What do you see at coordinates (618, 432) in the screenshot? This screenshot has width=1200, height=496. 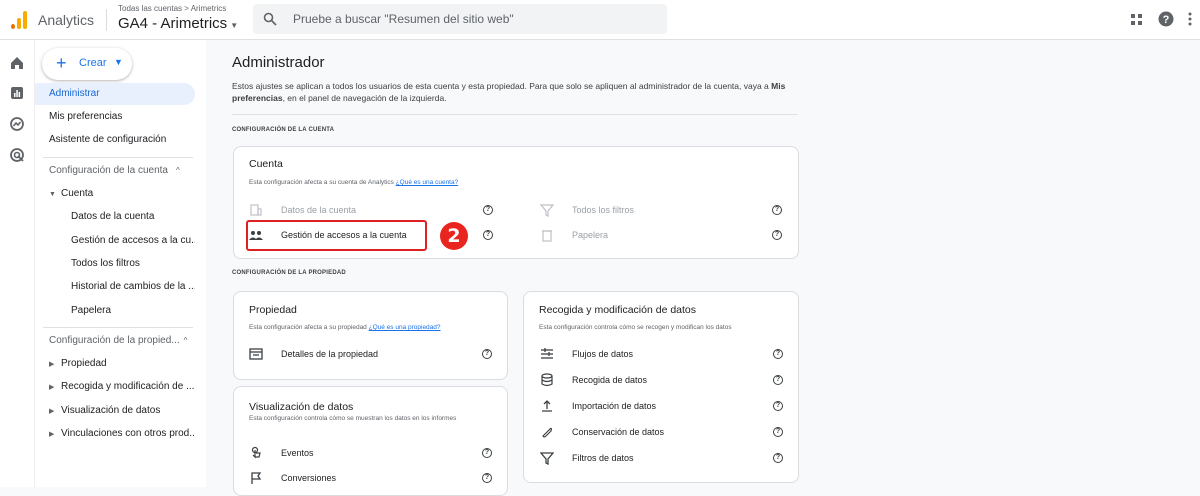 I see `row-label: Conservación de datos` at bounding box center [618, 432].